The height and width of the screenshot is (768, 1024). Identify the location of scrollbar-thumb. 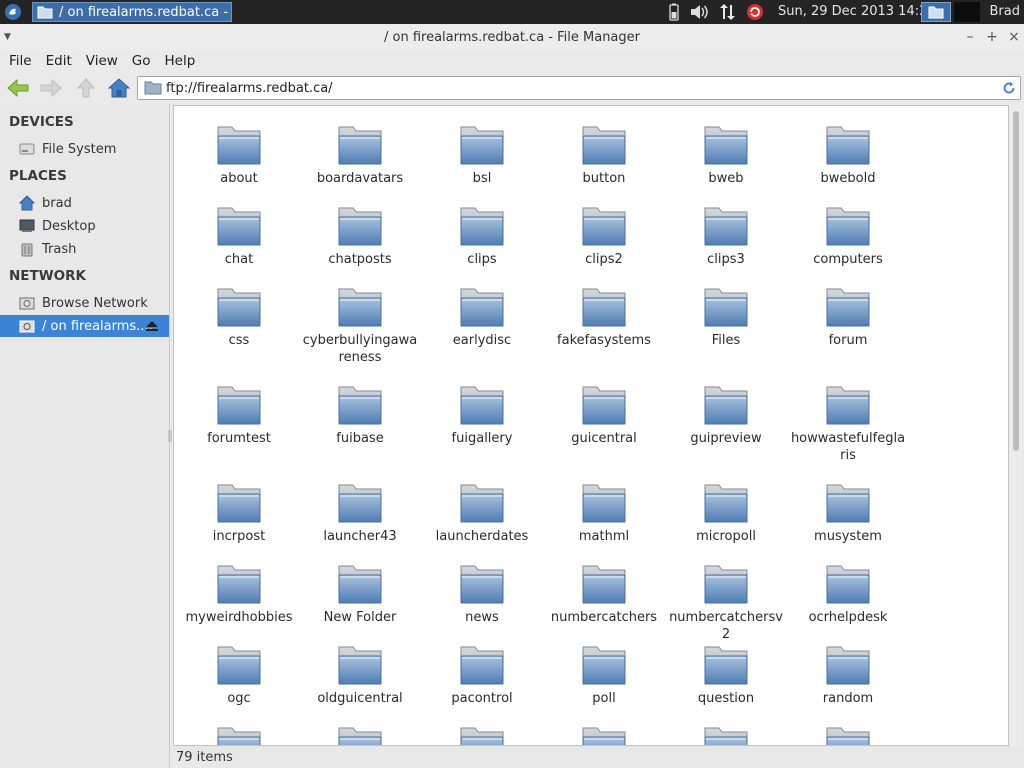
(1016, 281).